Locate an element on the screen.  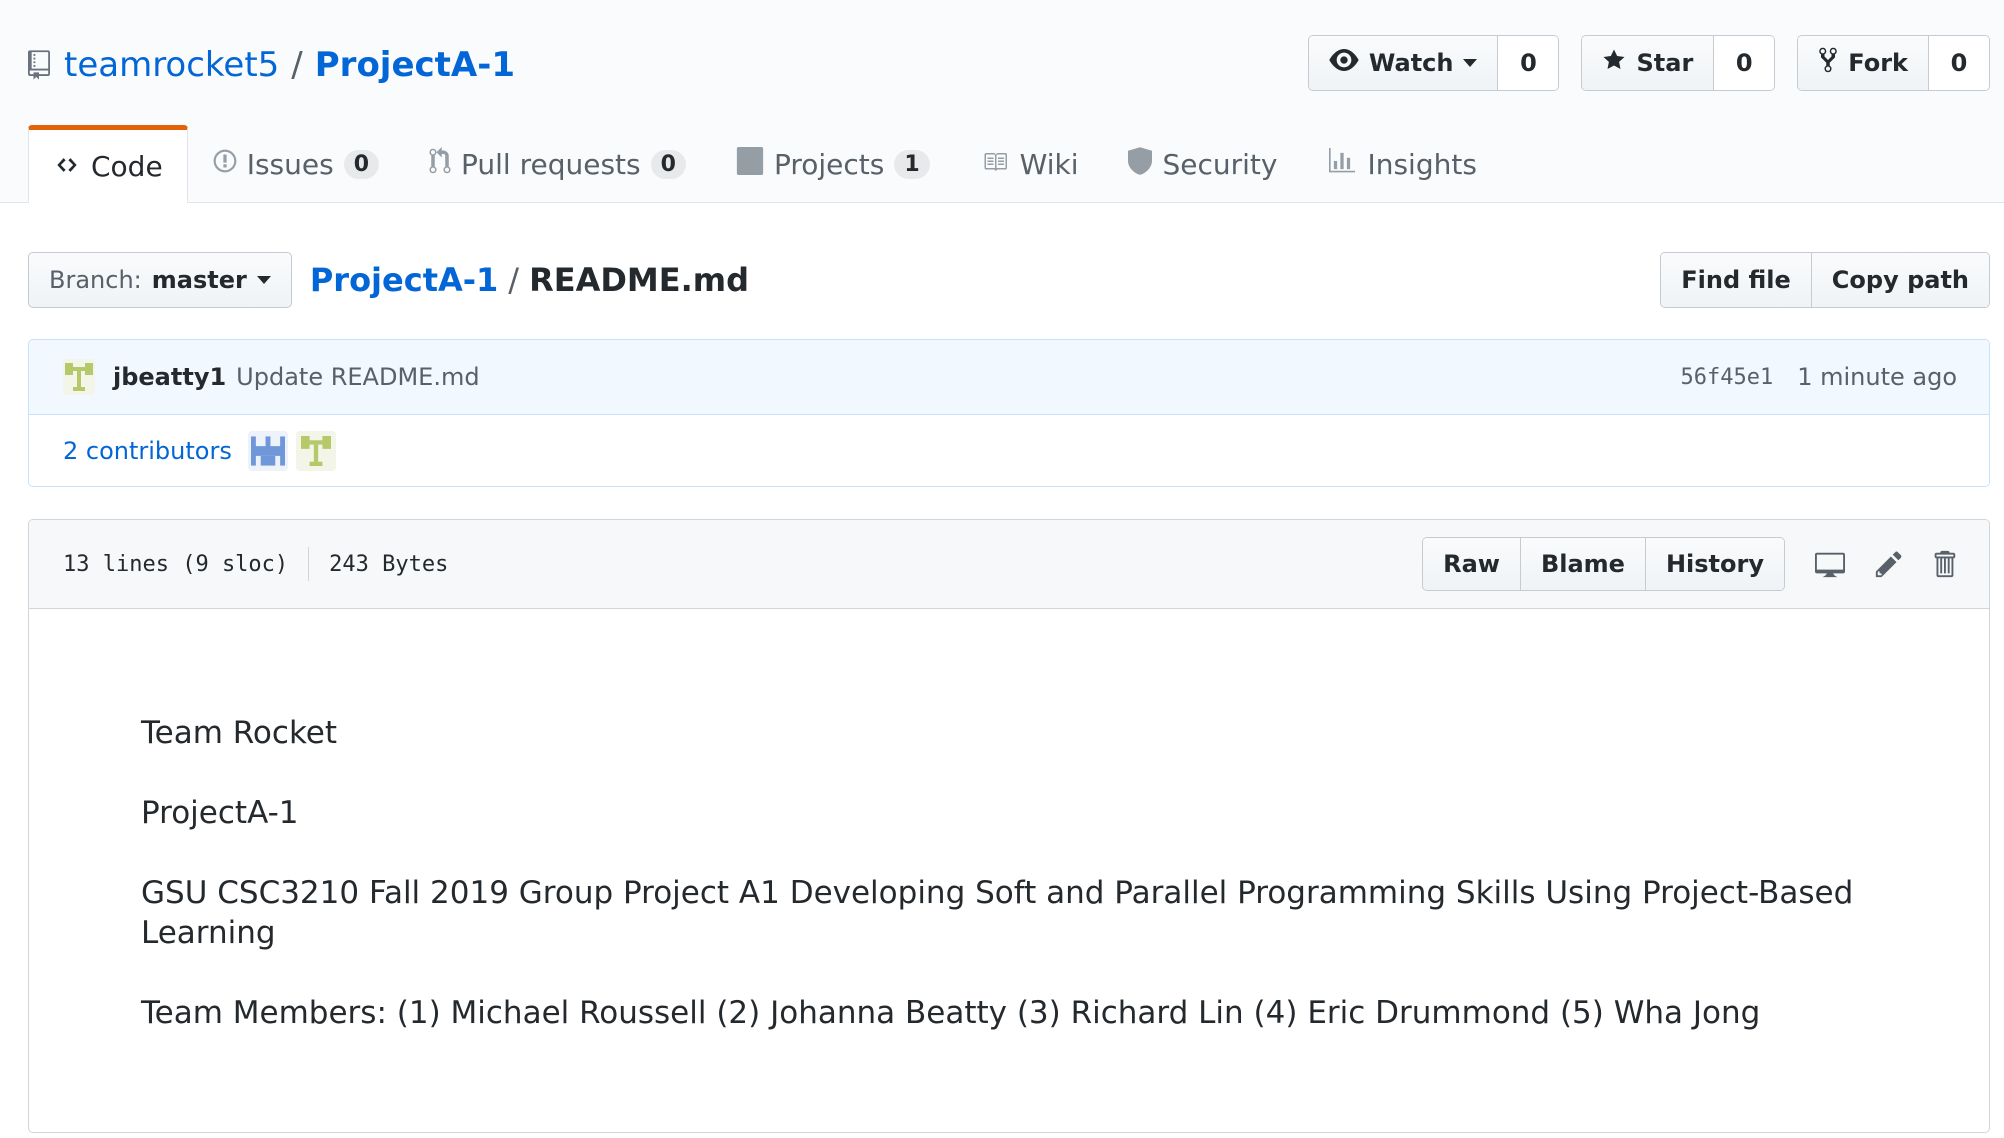
readme-paragraph: ProjectA-1 is located at coordinates (220, 813).